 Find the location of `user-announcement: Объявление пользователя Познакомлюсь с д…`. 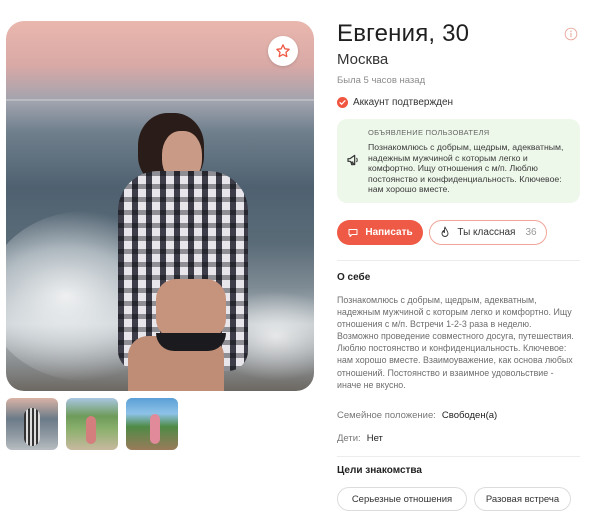

user-announcement: Объявление пользователя Познакомлюсь с д… is located at coordinates (458, 161).